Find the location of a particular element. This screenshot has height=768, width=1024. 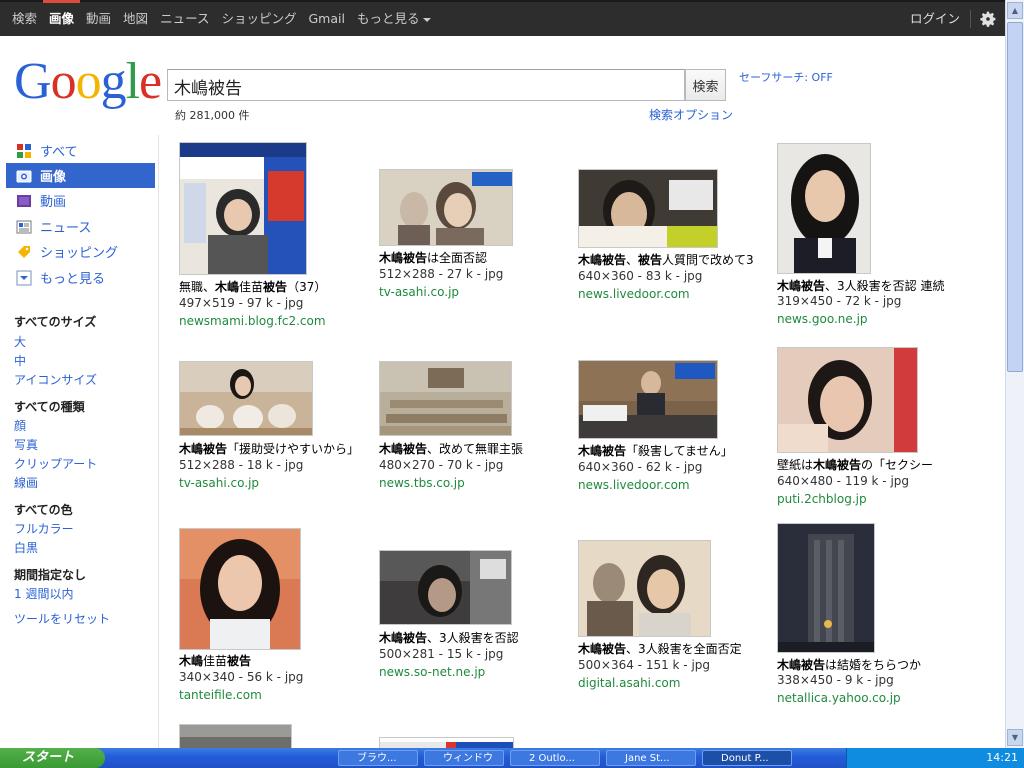

nav-shopping: ショッピング is located at coordinates (258, 19).